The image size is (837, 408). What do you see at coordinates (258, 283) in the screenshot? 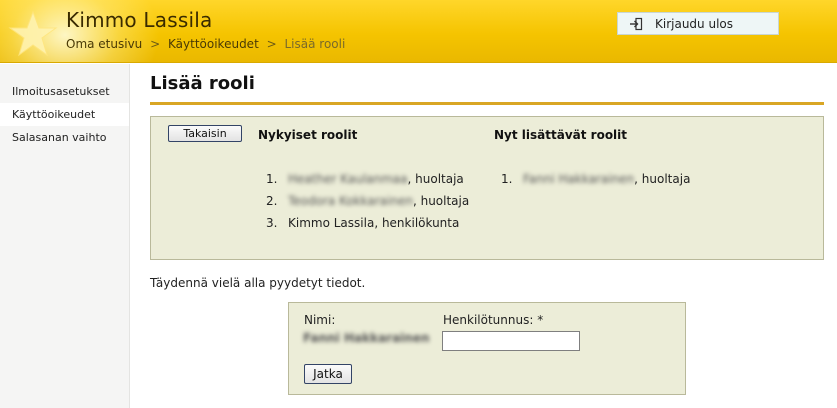
I see `instruction-text: Täydennä vielä alla pyydetyt tiedot.` at bounding box center [258, 283].